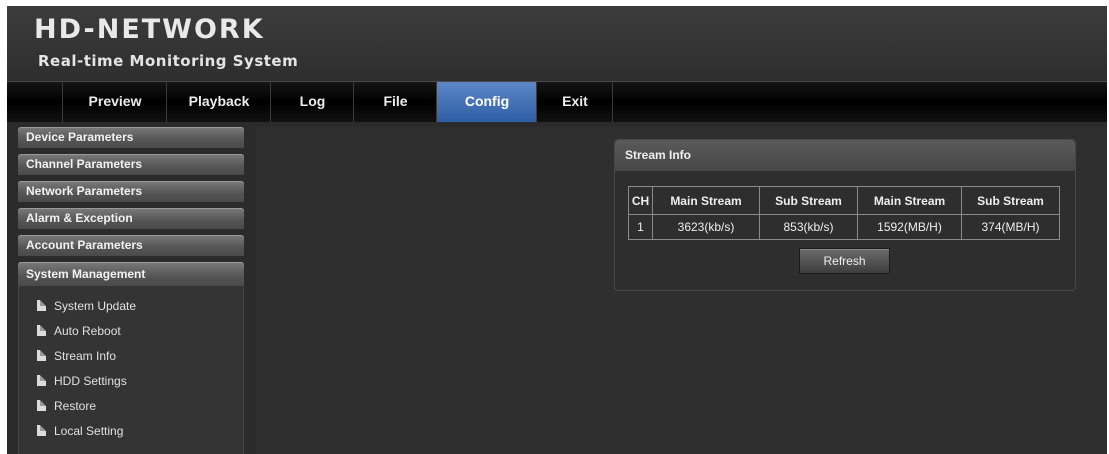 Image resolution: width=1109 pixels, height=454 pixels. Describe the element at coordinates (131, 356) in the screenshot. I see `submenu-stream-info: Stream Info` at that location.